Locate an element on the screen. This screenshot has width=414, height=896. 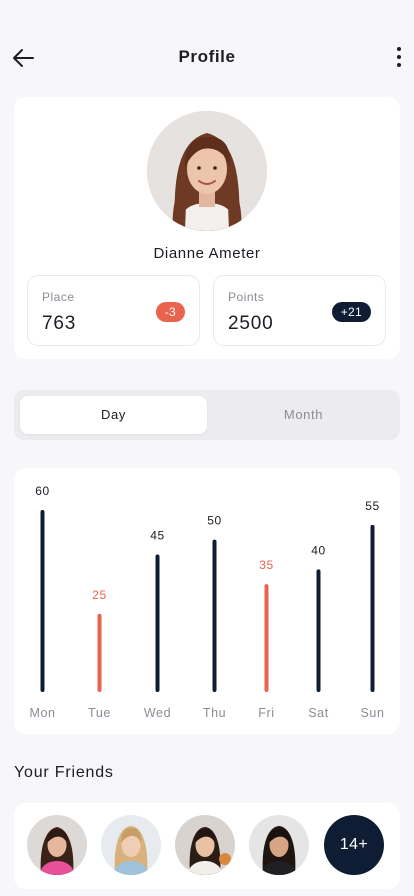
chart-tick-label: Mon is located at coordinates (42, 713).